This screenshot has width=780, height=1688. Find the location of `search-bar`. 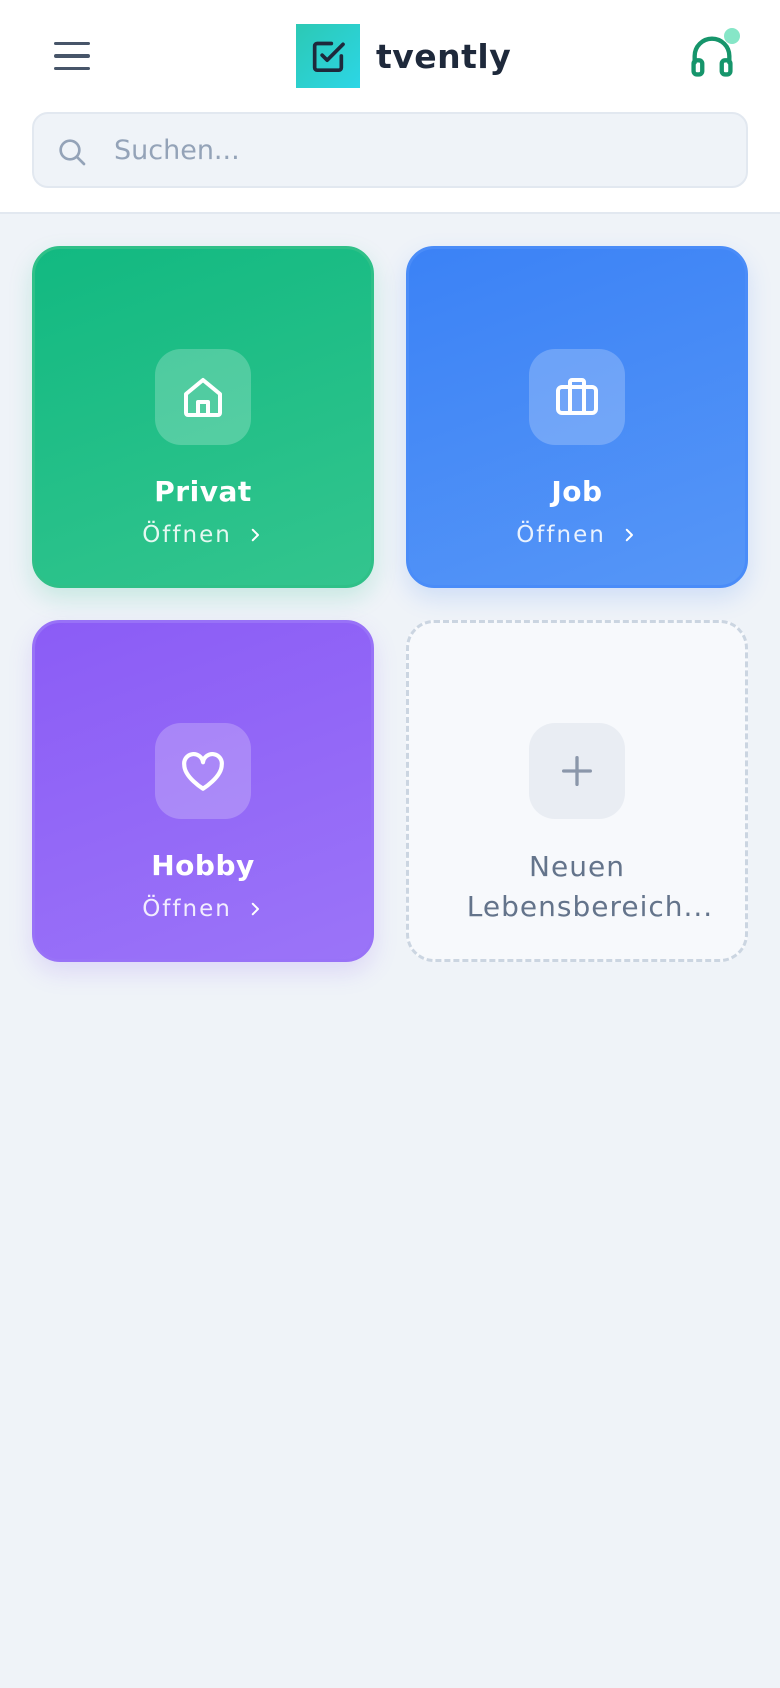

search-bar is located at coordinates (390, 150).